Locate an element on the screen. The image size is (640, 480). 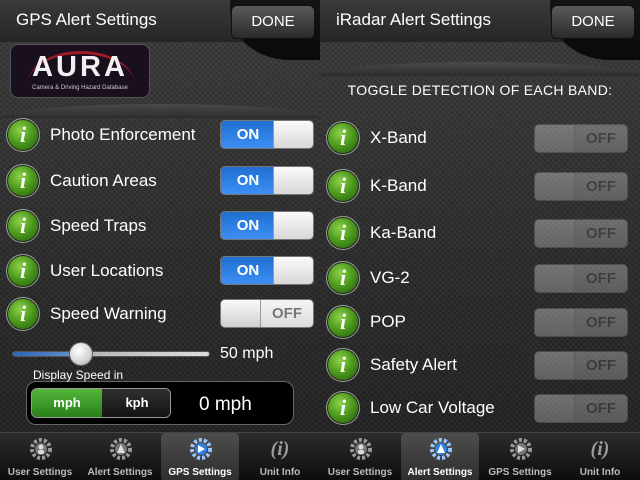
page-title: iRadar Alert Settings is located at coordinates (413, 19).